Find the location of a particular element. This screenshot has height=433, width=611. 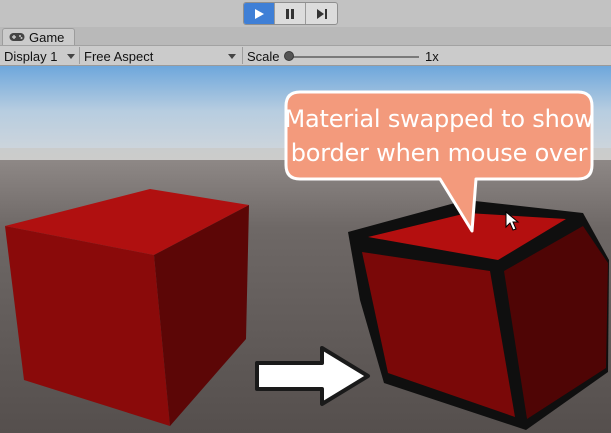

game-view-toolbar: Display 1 Free Aspect Scale 1x is located at coordinates (305, 55).